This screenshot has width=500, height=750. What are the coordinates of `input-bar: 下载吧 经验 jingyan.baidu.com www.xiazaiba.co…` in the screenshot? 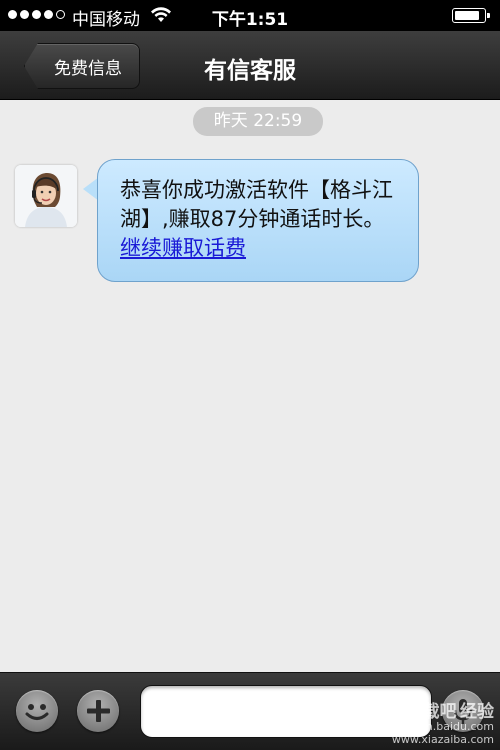 It's located at (250, 711).